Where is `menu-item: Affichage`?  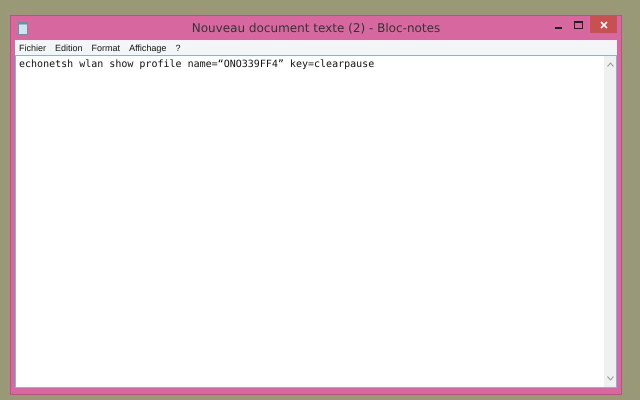
menu-item: Affichage is located at coordinates (147, 47).